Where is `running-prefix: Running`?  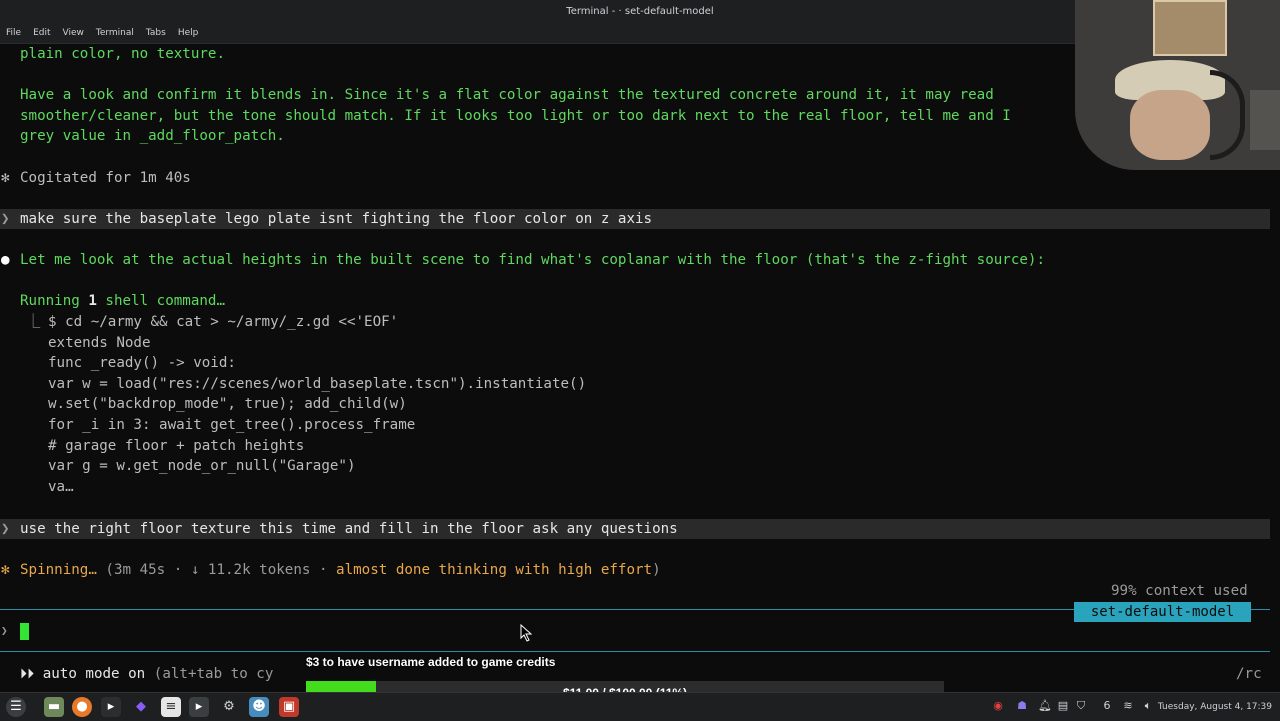 running-prefix: Running is located at coordinates (54, 301).